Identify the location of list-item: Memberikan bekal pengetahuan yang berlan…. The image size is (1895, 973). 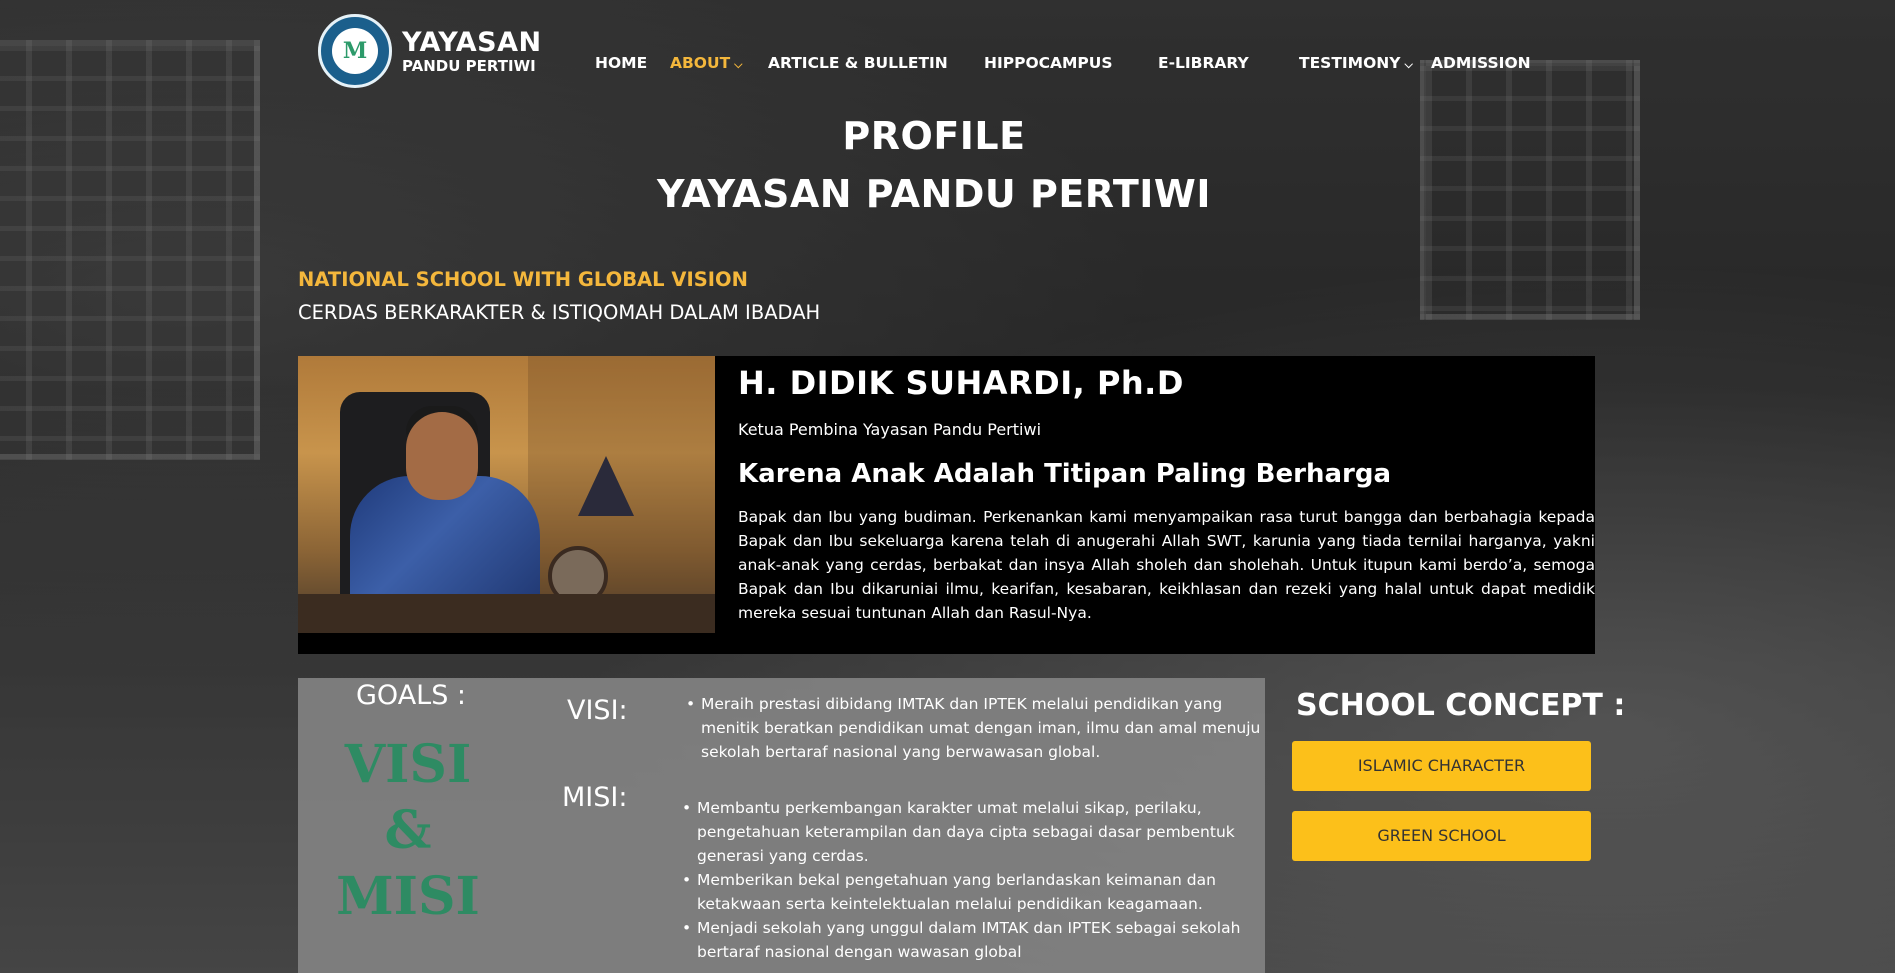
(964, 892).